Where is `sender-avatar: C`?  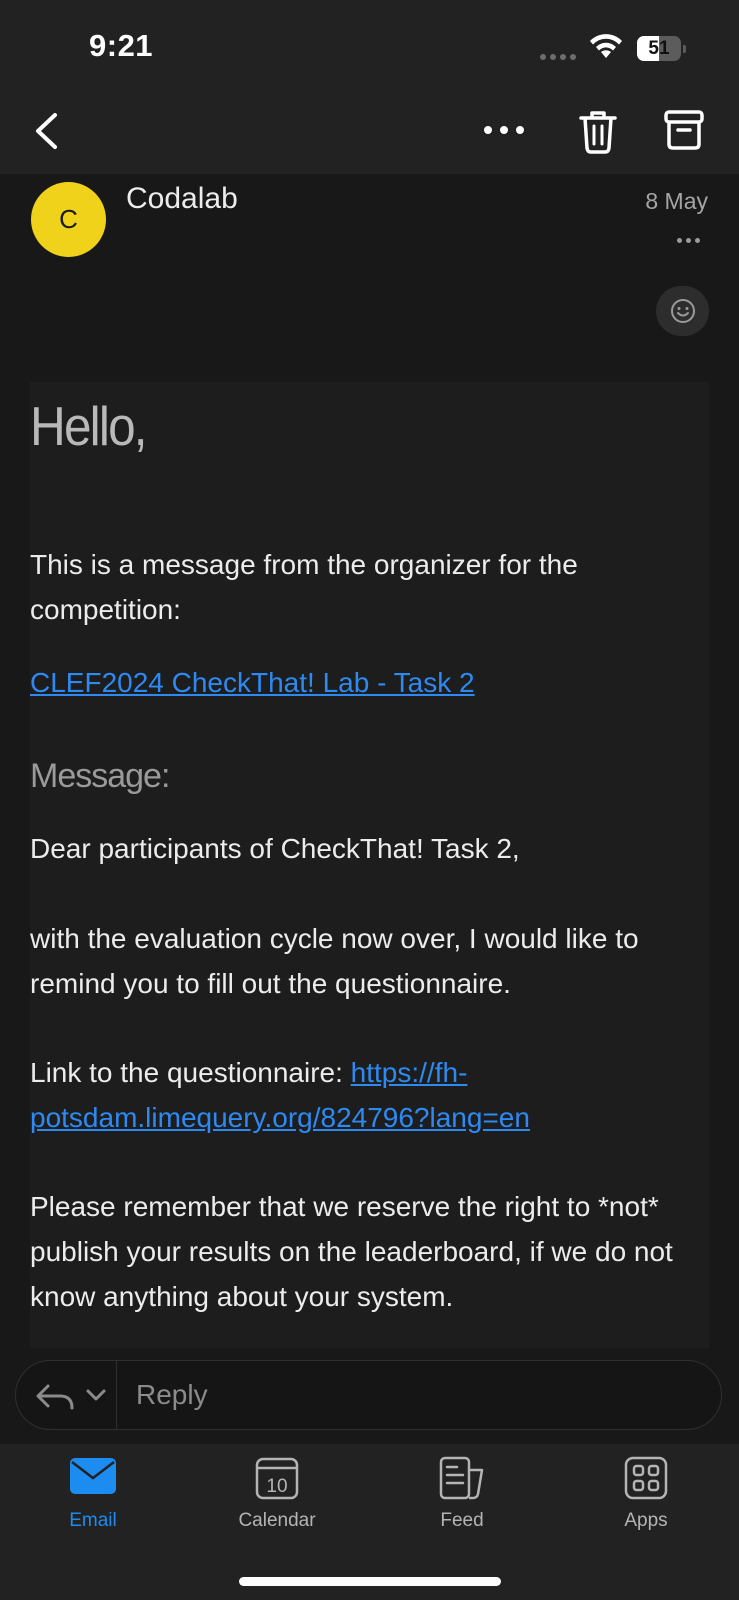
sender-avatar: C is located at coordinates (68, 219).